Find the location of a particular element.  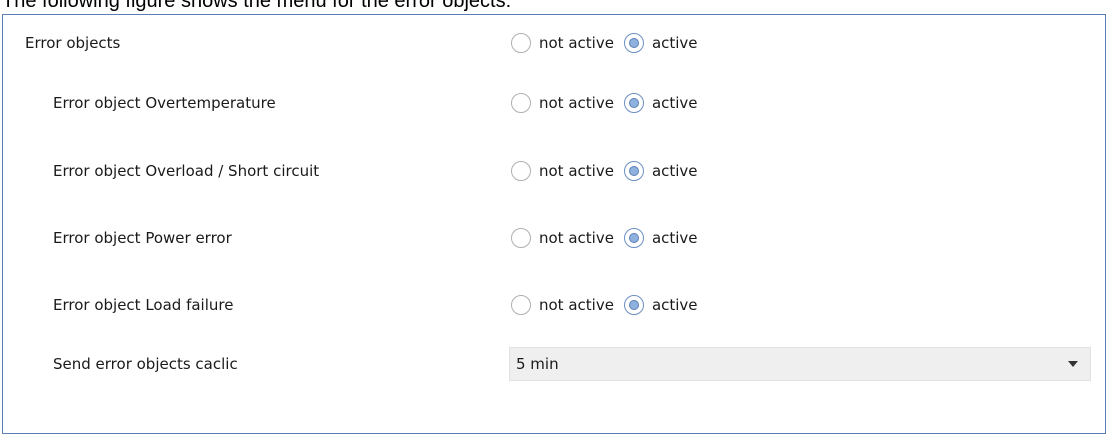

overtemperature-active-option: active is located at coordinates (660, 103).